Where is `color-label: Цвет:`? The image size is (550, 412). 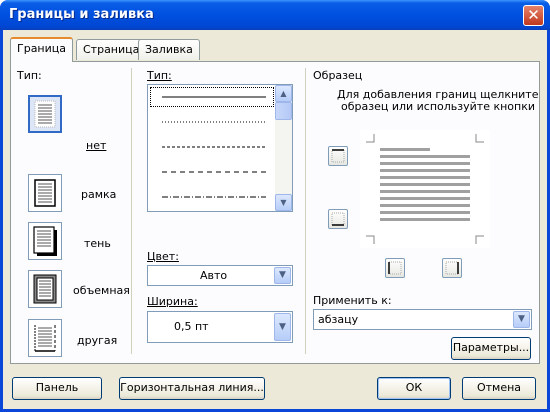 color-label: Цвет: is located at coordinates (163, 256).